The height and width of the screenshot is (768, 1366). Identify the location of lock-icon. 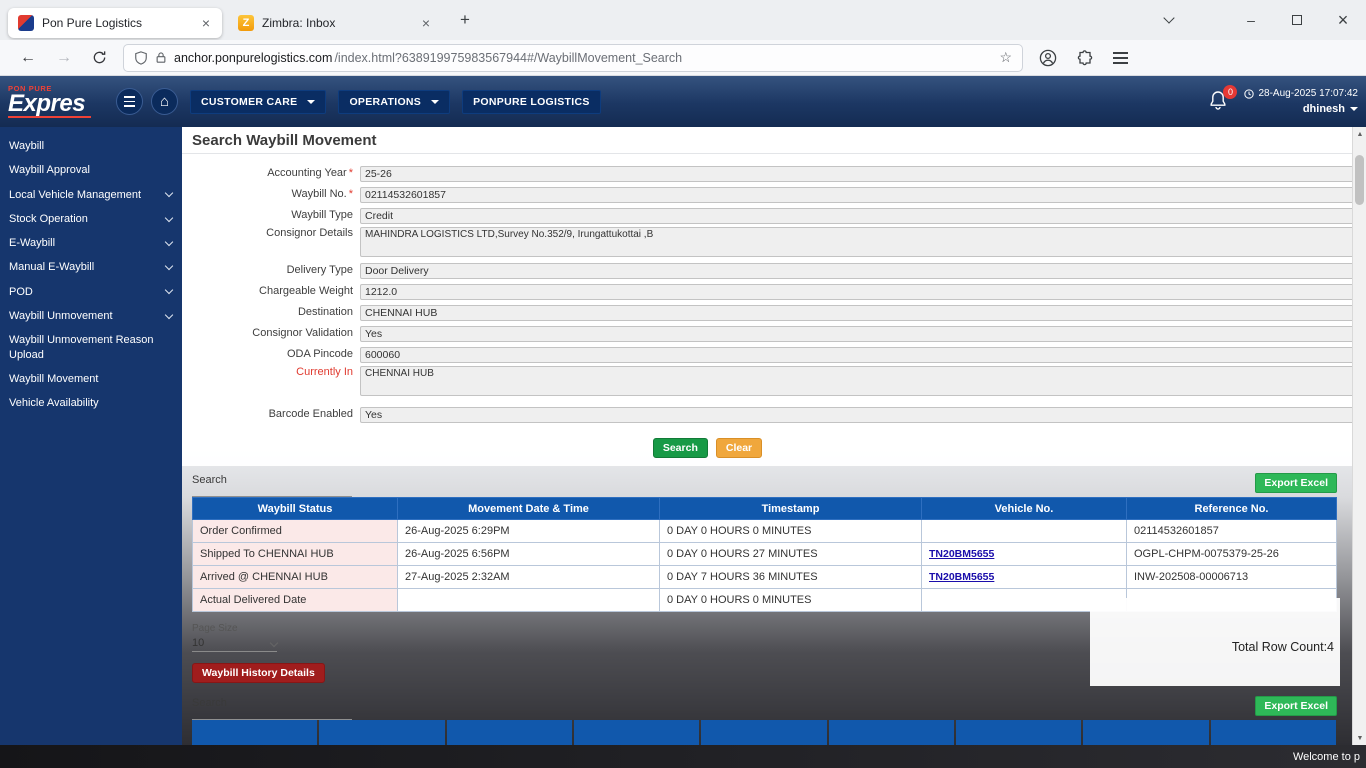
(161, 57).